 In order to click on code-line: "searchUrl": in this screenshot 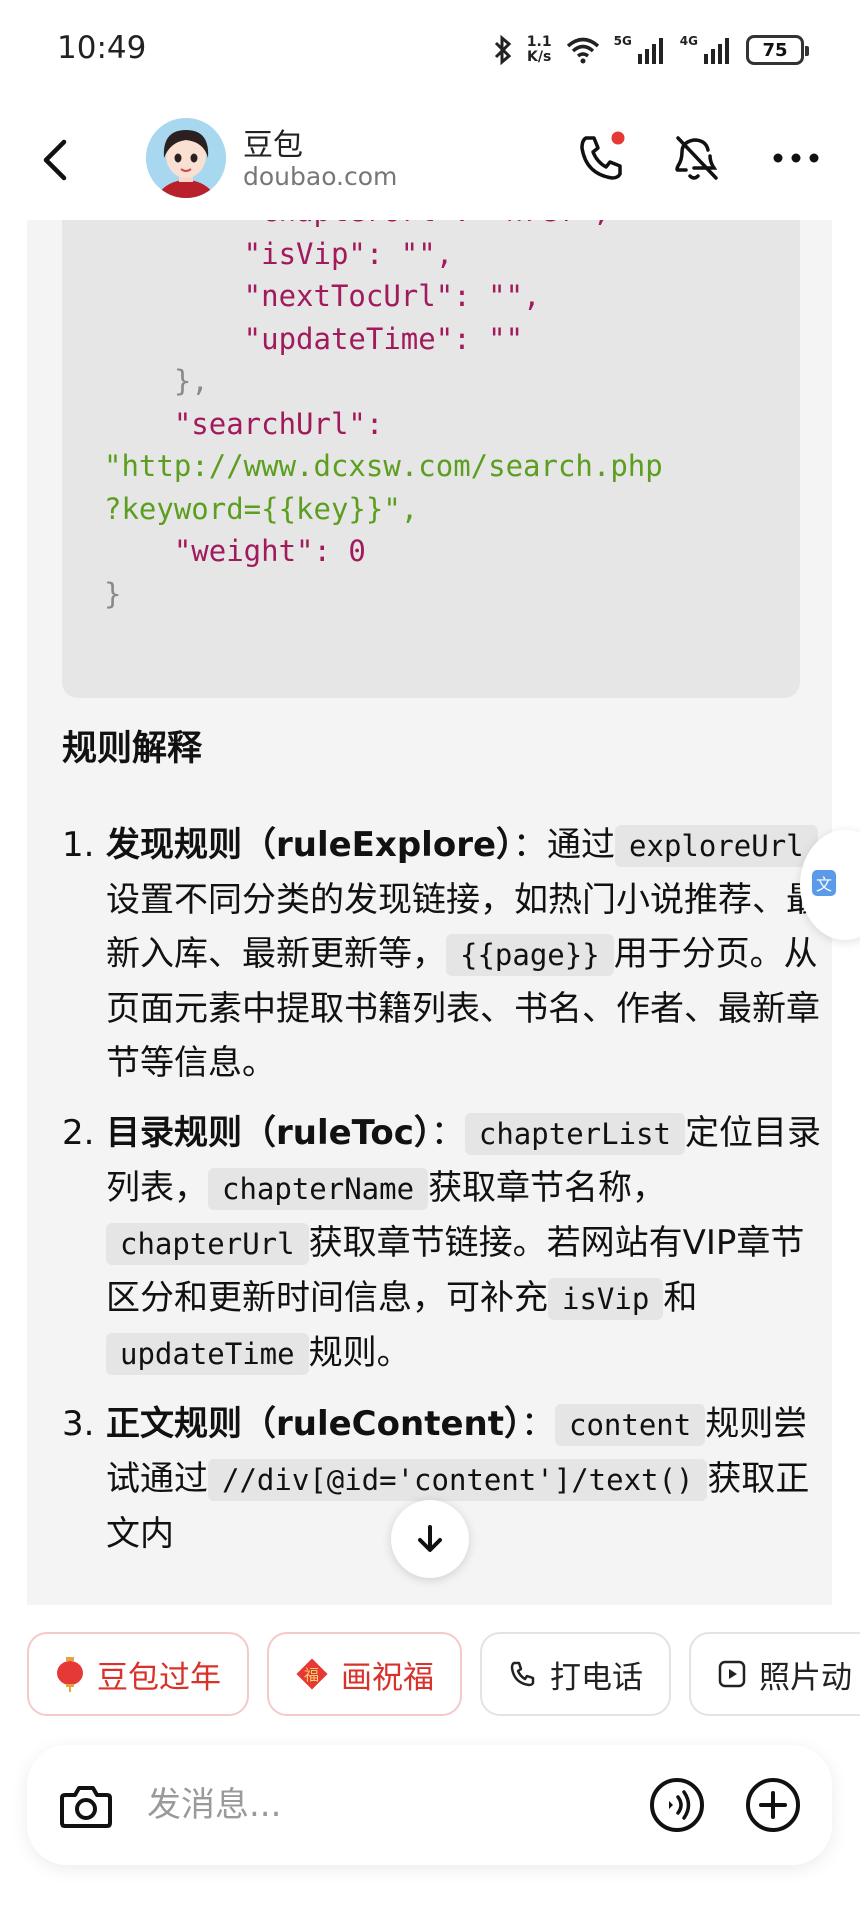, I will do `click(244, 423)`.